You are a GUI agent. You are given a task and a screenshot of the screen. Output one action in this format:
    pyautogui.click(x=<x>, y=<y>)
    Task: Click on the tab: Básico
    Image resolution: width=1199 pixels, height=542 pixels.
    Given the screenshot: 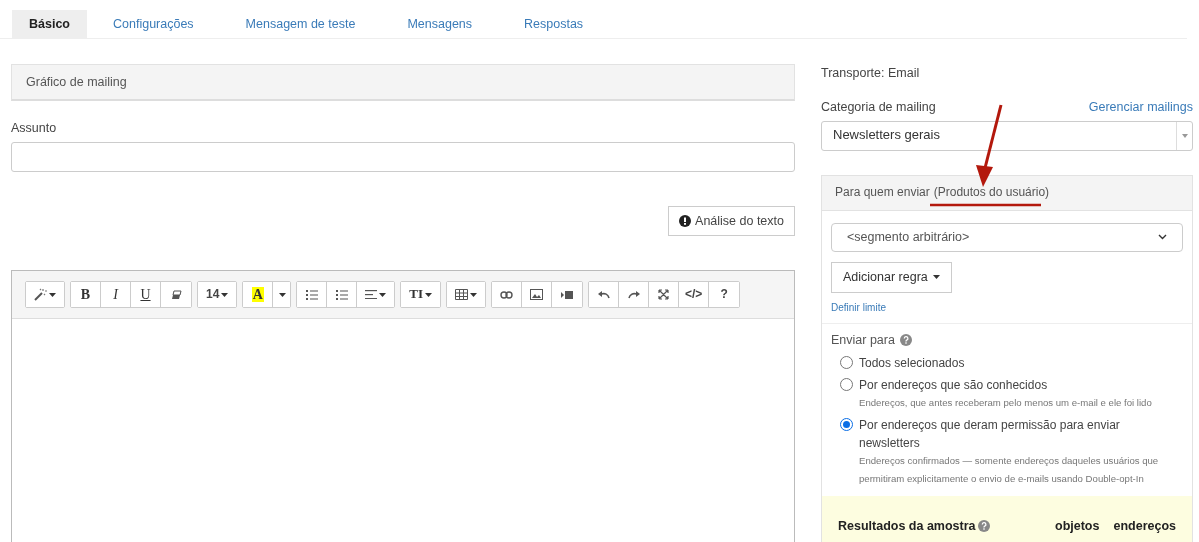 What is the action you would take?
    pyautogui.click(x=49, y=24)
    